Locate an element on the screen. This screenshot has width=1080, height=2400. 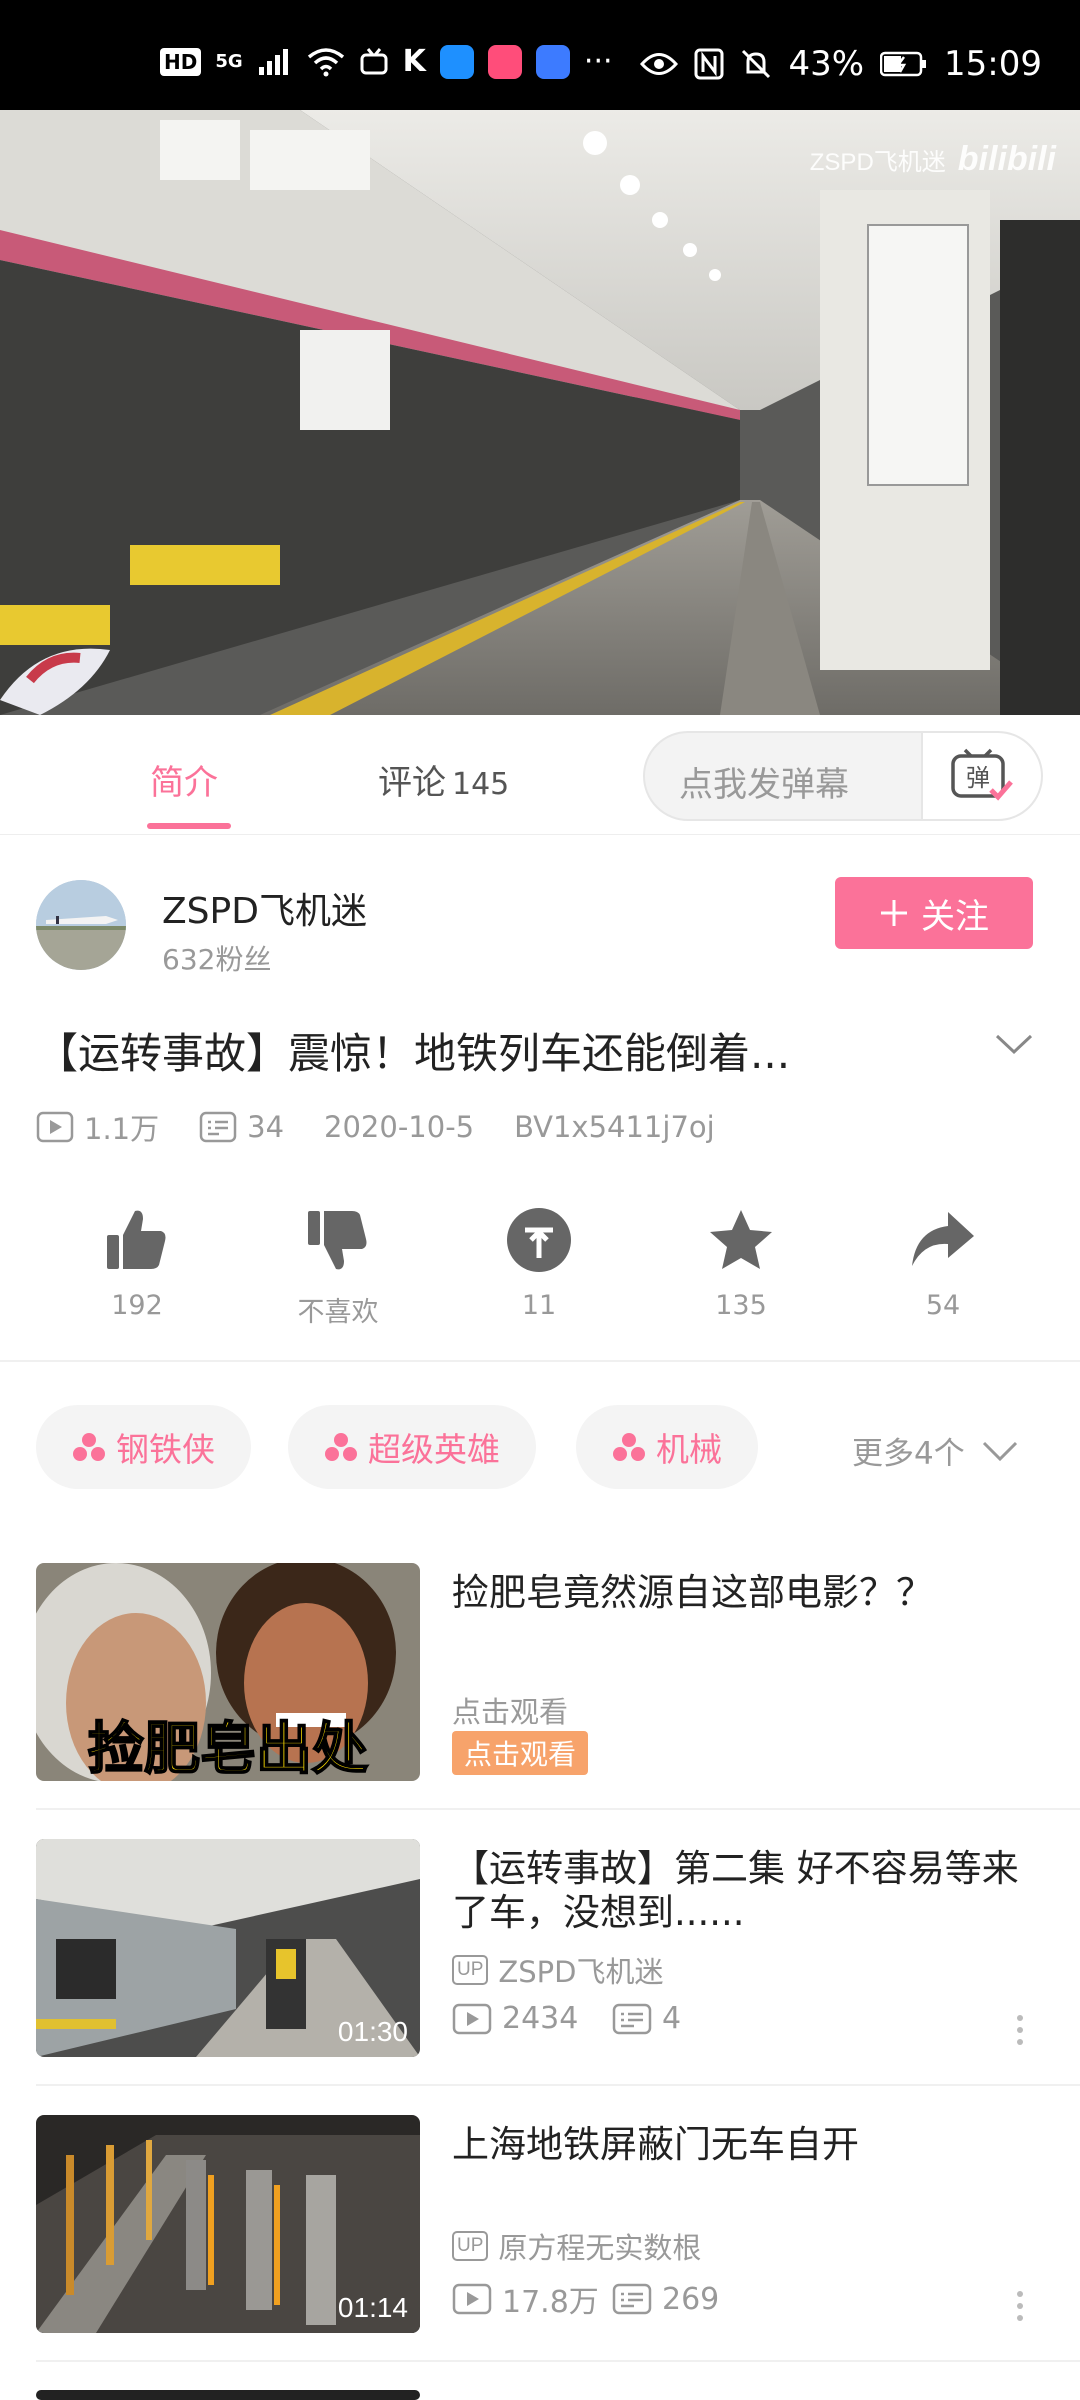
list-item-uploader-name: 原方程无实数根 is located at coordinates (600, 2248).